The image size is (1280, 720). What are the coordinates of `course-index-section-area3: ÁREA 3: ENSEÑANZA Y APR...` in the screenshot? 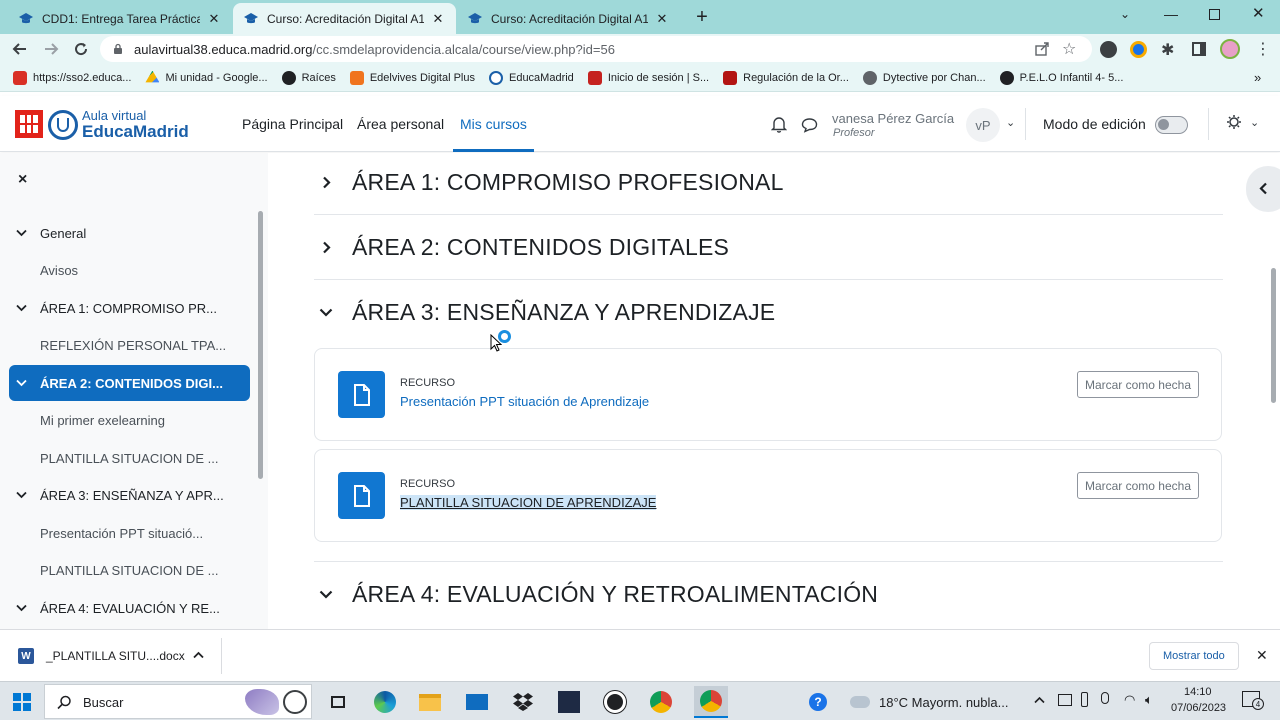 It's located at (125, 495).